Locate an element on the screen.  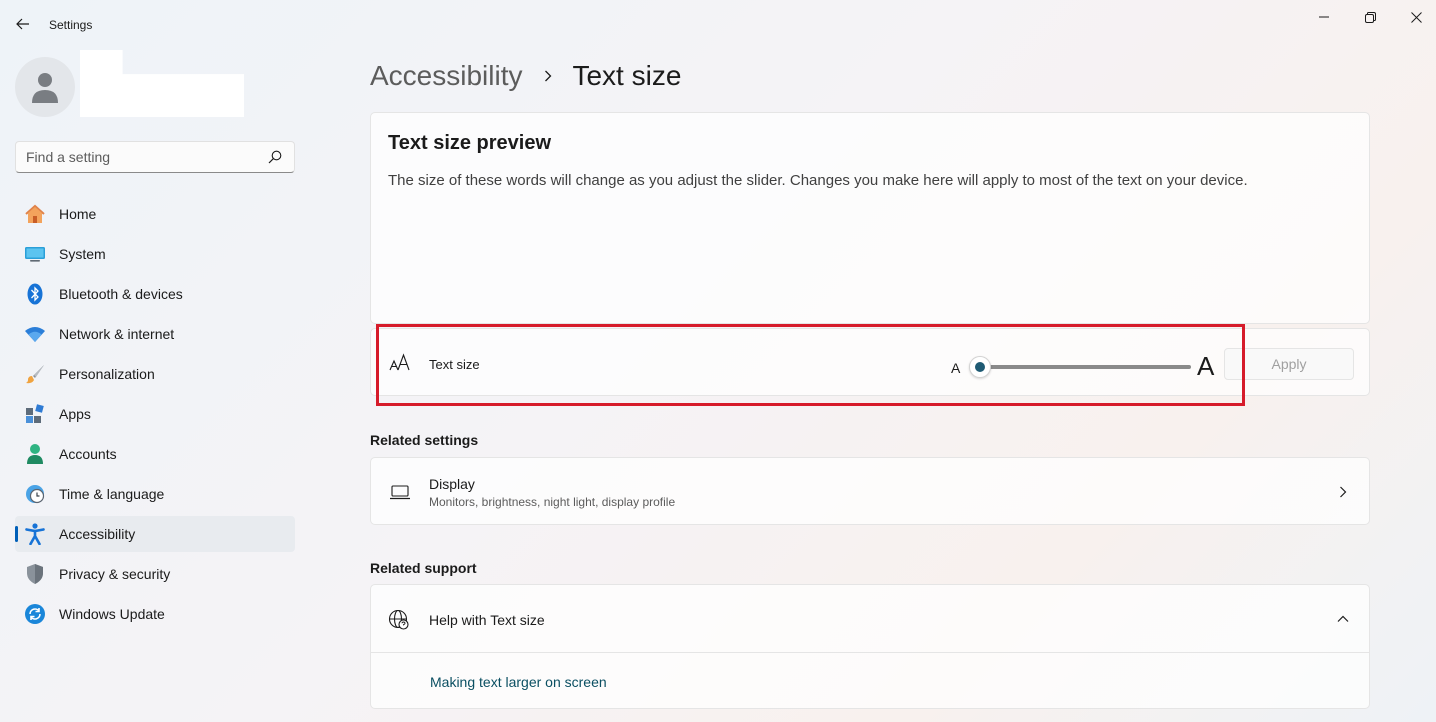
help-expander-header: Help with Text size is located at coordinates (870, 619).